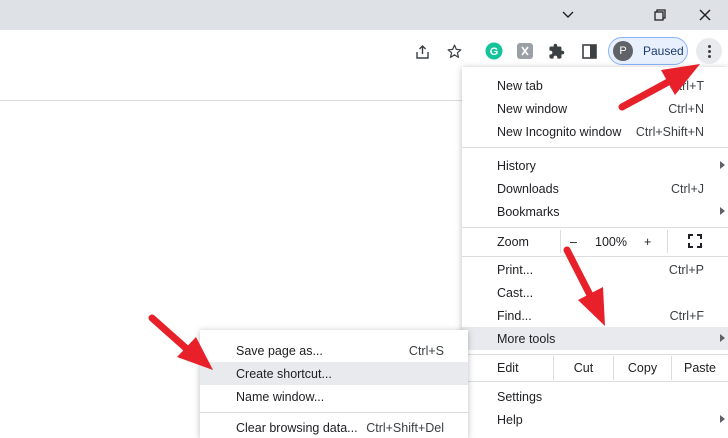  I want to click on cut-label: Cut, so click(583, 368).